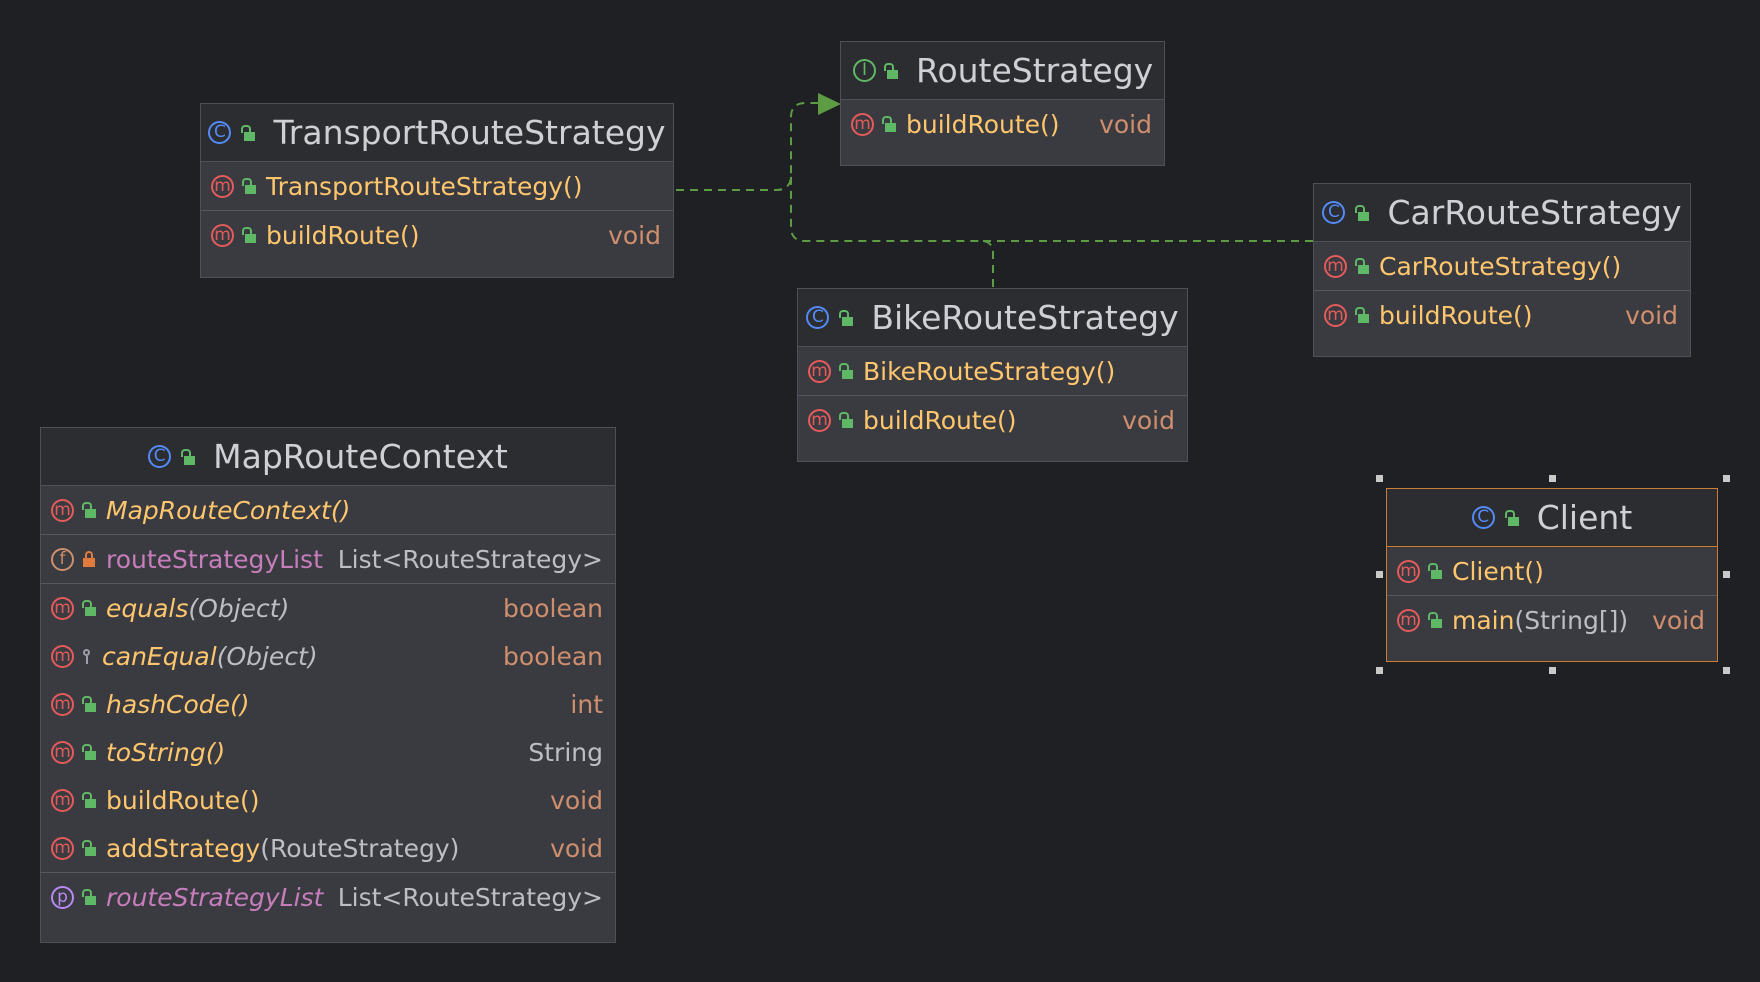 The height and width of the screenshot is (982, 1760). I want to click on member-name: routeStrategyList, so click(214, 559).